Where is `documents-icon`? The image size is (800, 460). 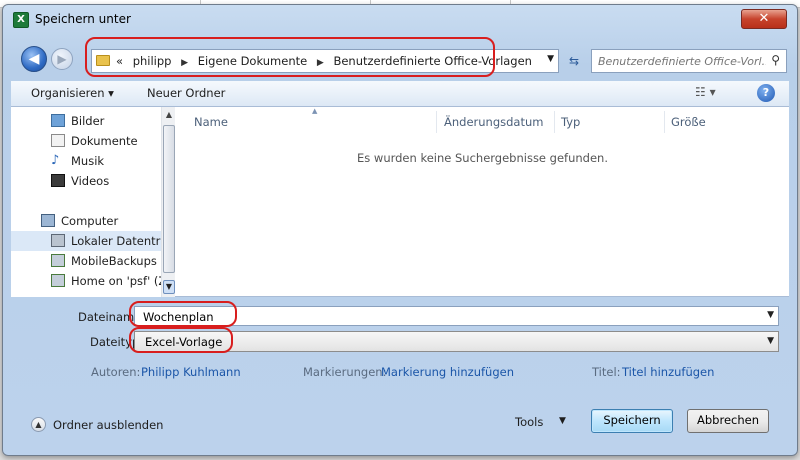 documents-icon is located at coordinates (58, 140).